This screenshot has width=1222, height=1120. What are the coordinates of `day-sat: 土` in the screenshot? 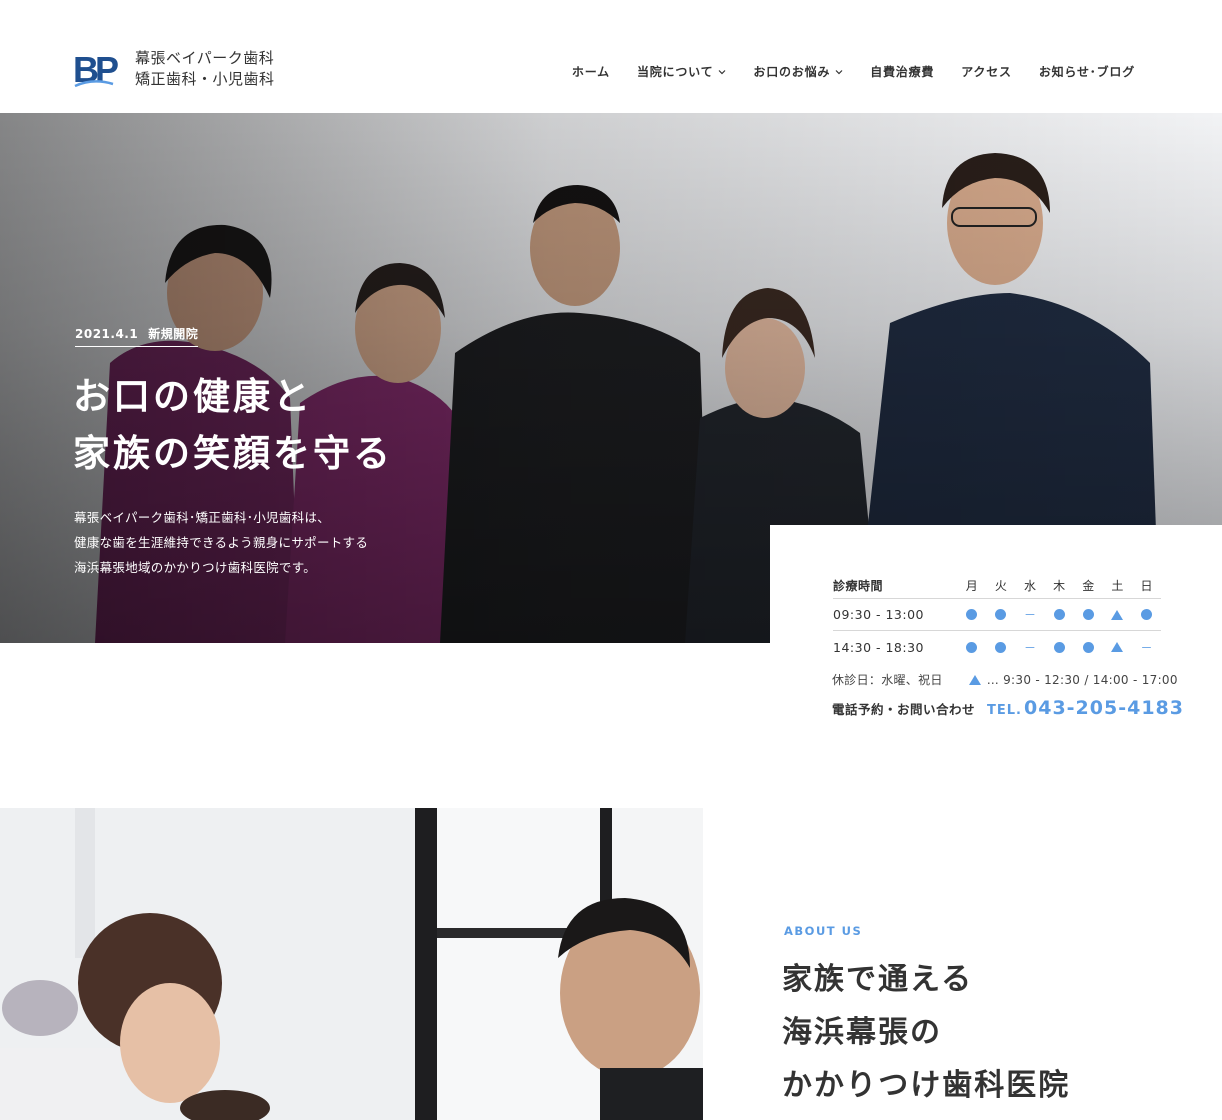 It's located at (1117, 586).